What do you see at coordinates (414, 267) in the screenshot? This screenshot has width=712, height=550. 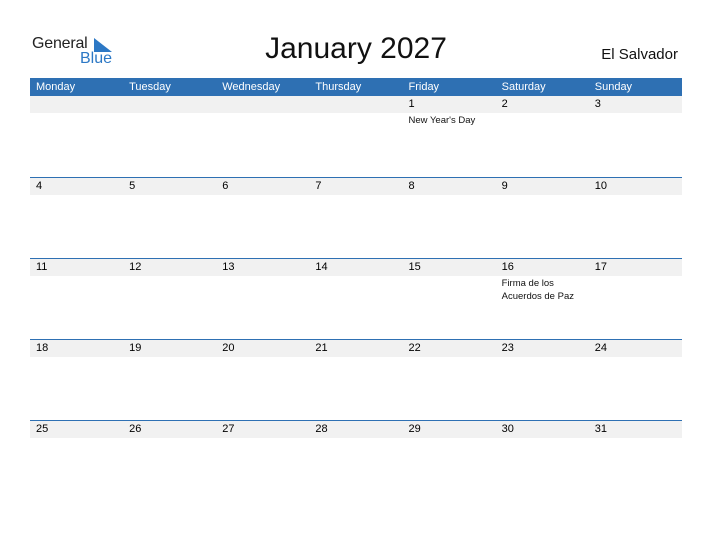 I see `day-number: 15` at bounding box center [414, 267].